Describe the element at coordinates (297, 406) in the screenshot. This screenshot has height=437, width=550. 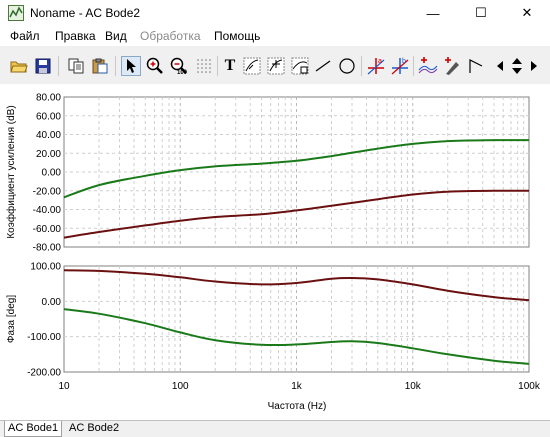
I see `x-axis-title: Частота (Hz)` at that location.